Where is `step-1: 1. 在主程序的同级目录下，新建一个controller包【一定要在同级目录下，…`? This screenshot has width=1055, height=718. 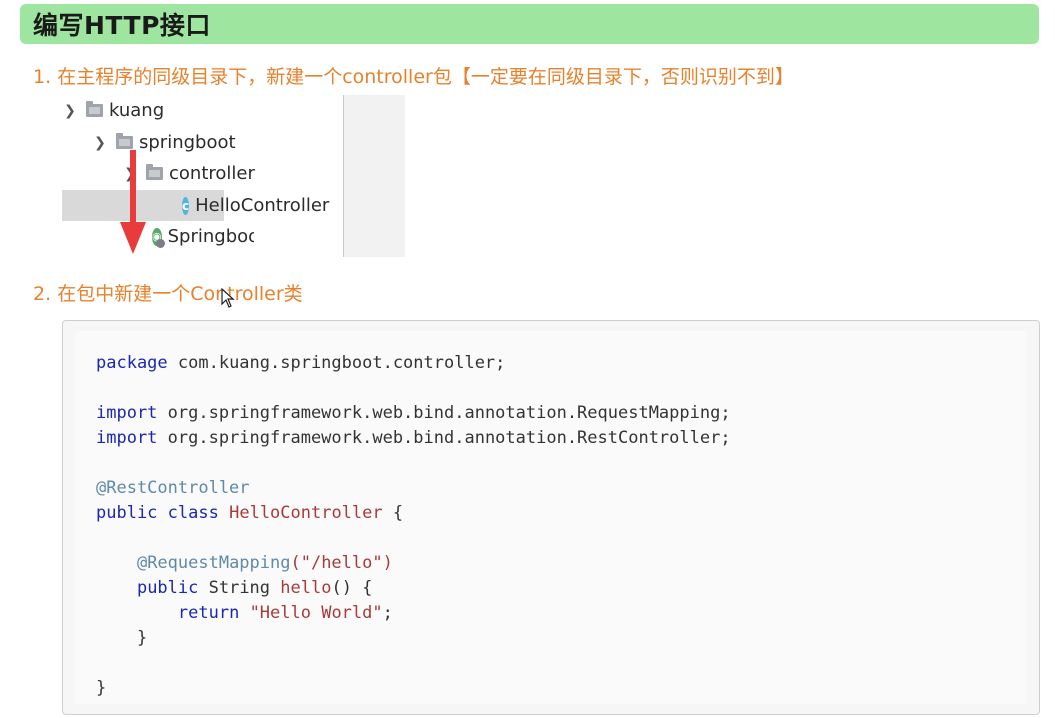 step-1: 1. 在主程序的同级目录下，新建一个controller包【一定要在同级目录下，… is located at coordinates (413, 75).